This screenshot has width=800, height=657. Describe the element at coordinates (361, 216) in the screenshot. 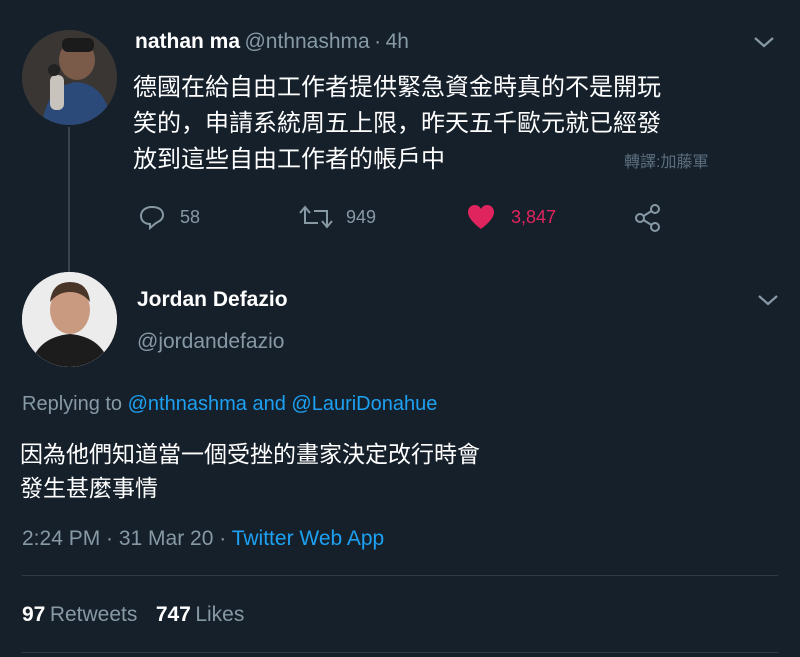

I see `retweet-count: 949` at that location.